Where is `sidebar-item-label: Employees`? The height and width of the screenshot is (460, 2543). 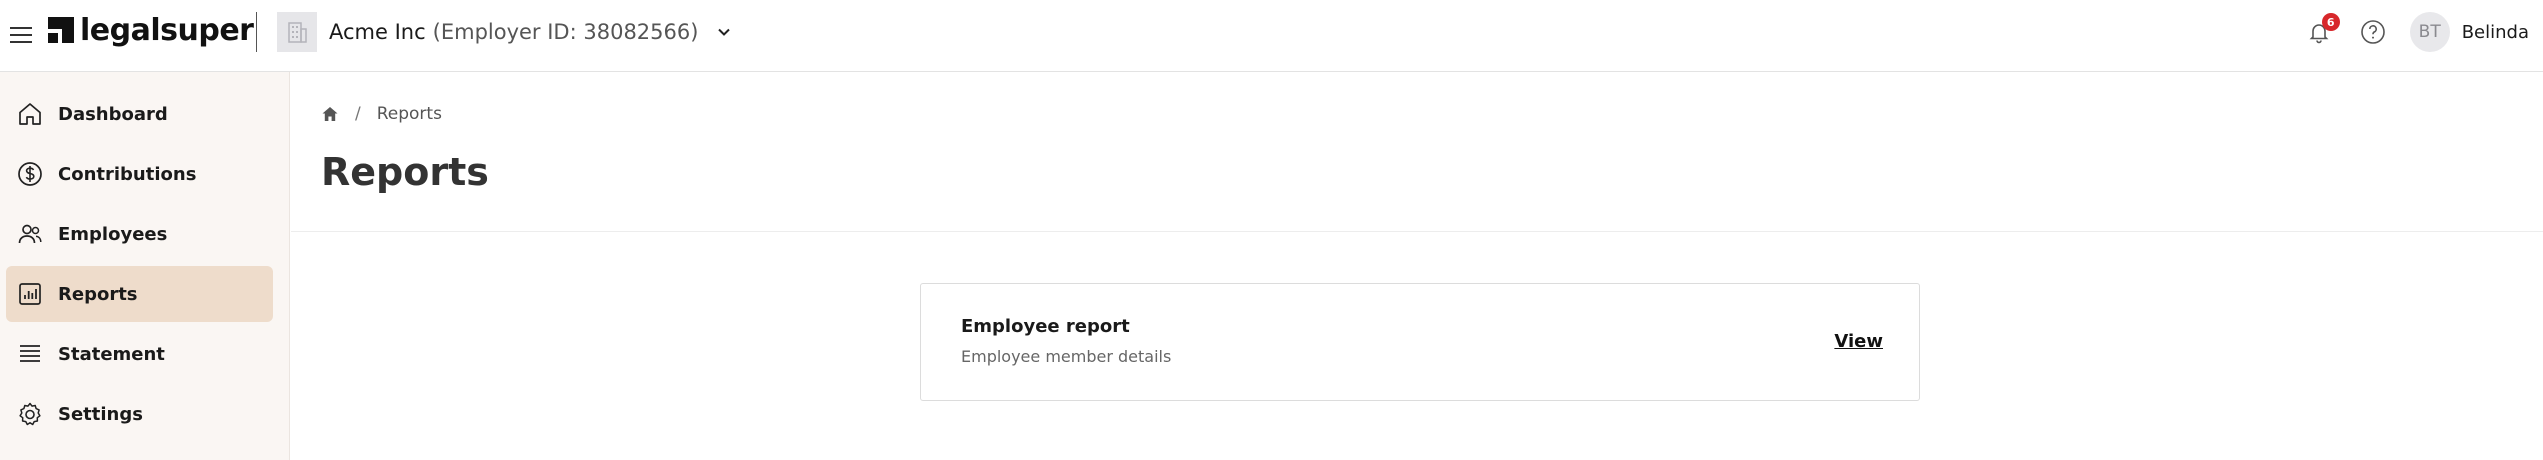
sidebar-item-label: Employees is located at coordinates (113, 234).